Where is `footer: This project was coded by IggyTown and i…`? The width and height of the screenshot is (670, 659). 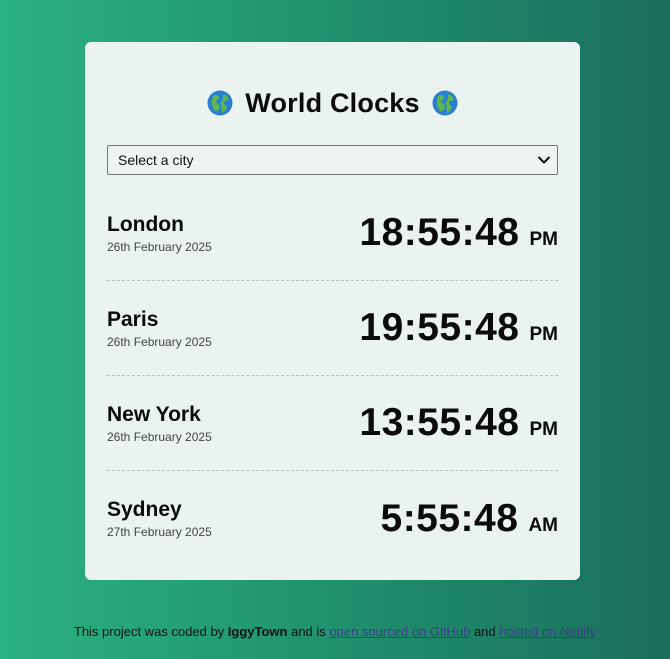
footer: This project was coded by IggyTown and i… is located at coordinates (335, 631).